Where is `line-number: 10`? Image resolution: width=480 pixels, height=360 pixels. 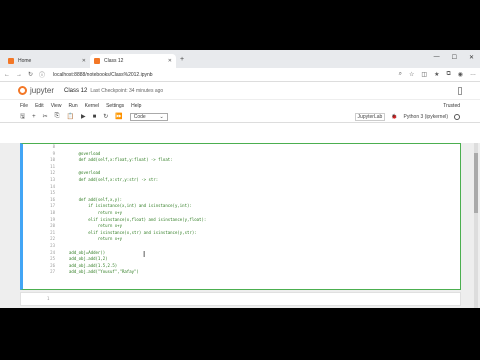 line-number: 10 is located at coordinates (52, 160).